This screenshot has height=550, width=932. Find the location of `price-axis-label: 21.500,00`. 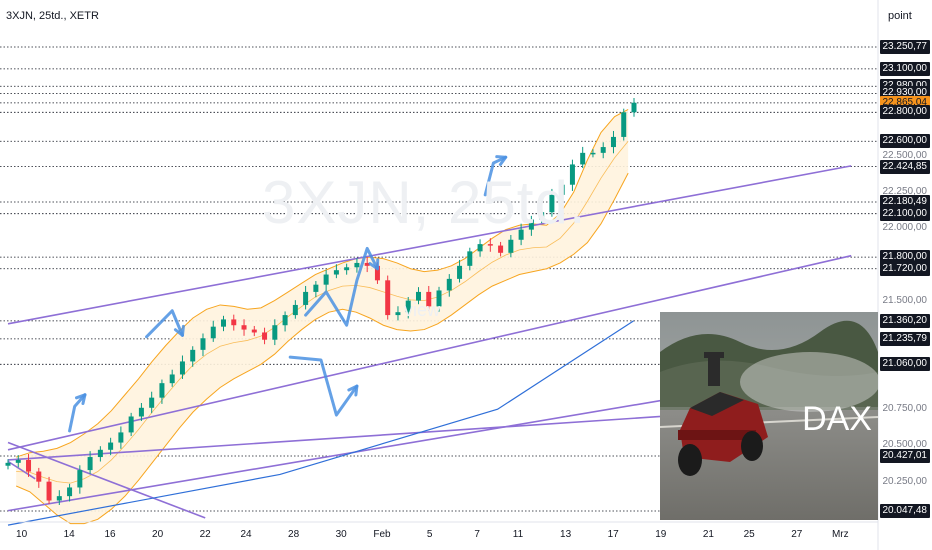

price-axis-label: 21.500,00 is located at coordinates (905, 300).